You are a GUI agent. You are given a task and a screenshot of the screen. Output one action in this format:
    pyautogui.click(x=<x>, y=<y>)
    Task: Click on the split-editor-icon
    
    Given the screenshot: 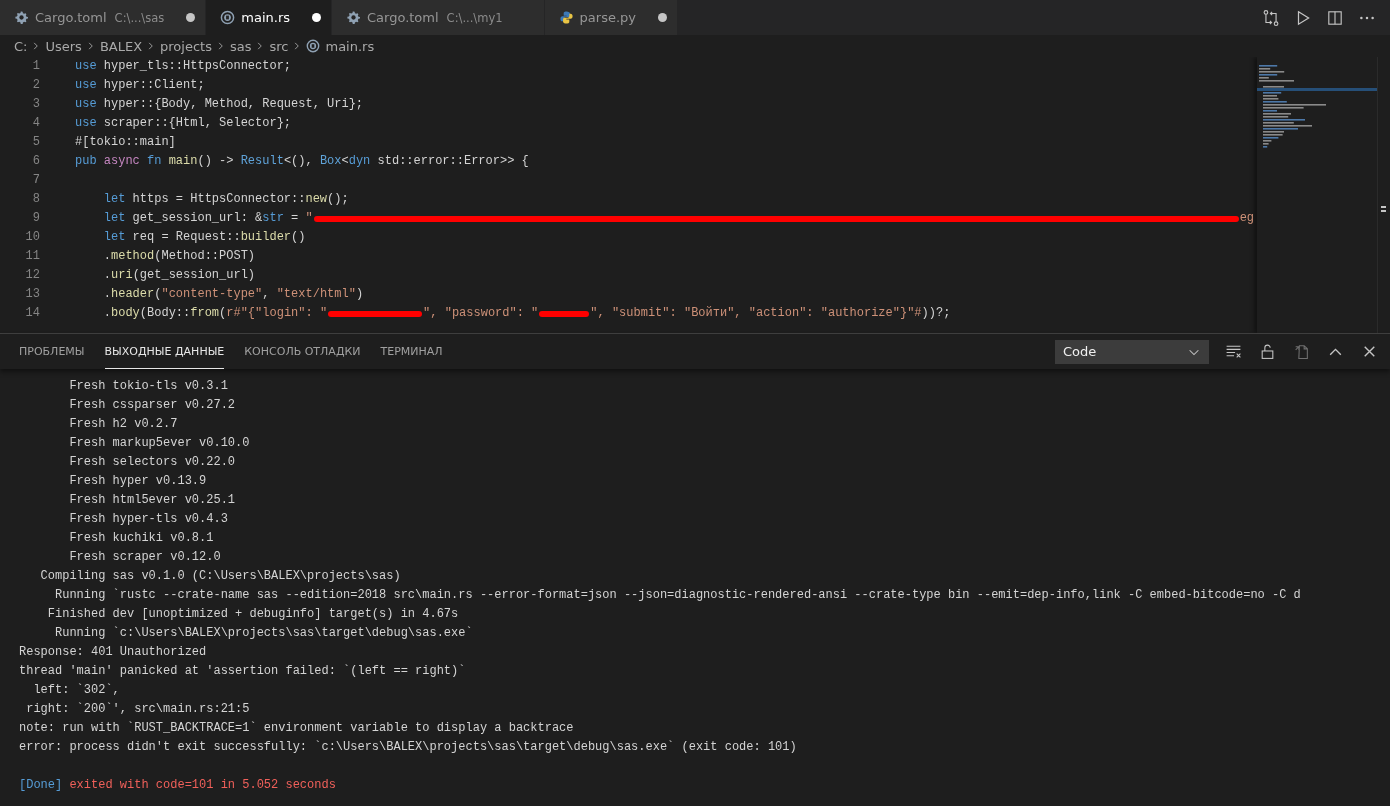 What is the action you would take?
    pyautogui.click(x=1335, y=17)
    